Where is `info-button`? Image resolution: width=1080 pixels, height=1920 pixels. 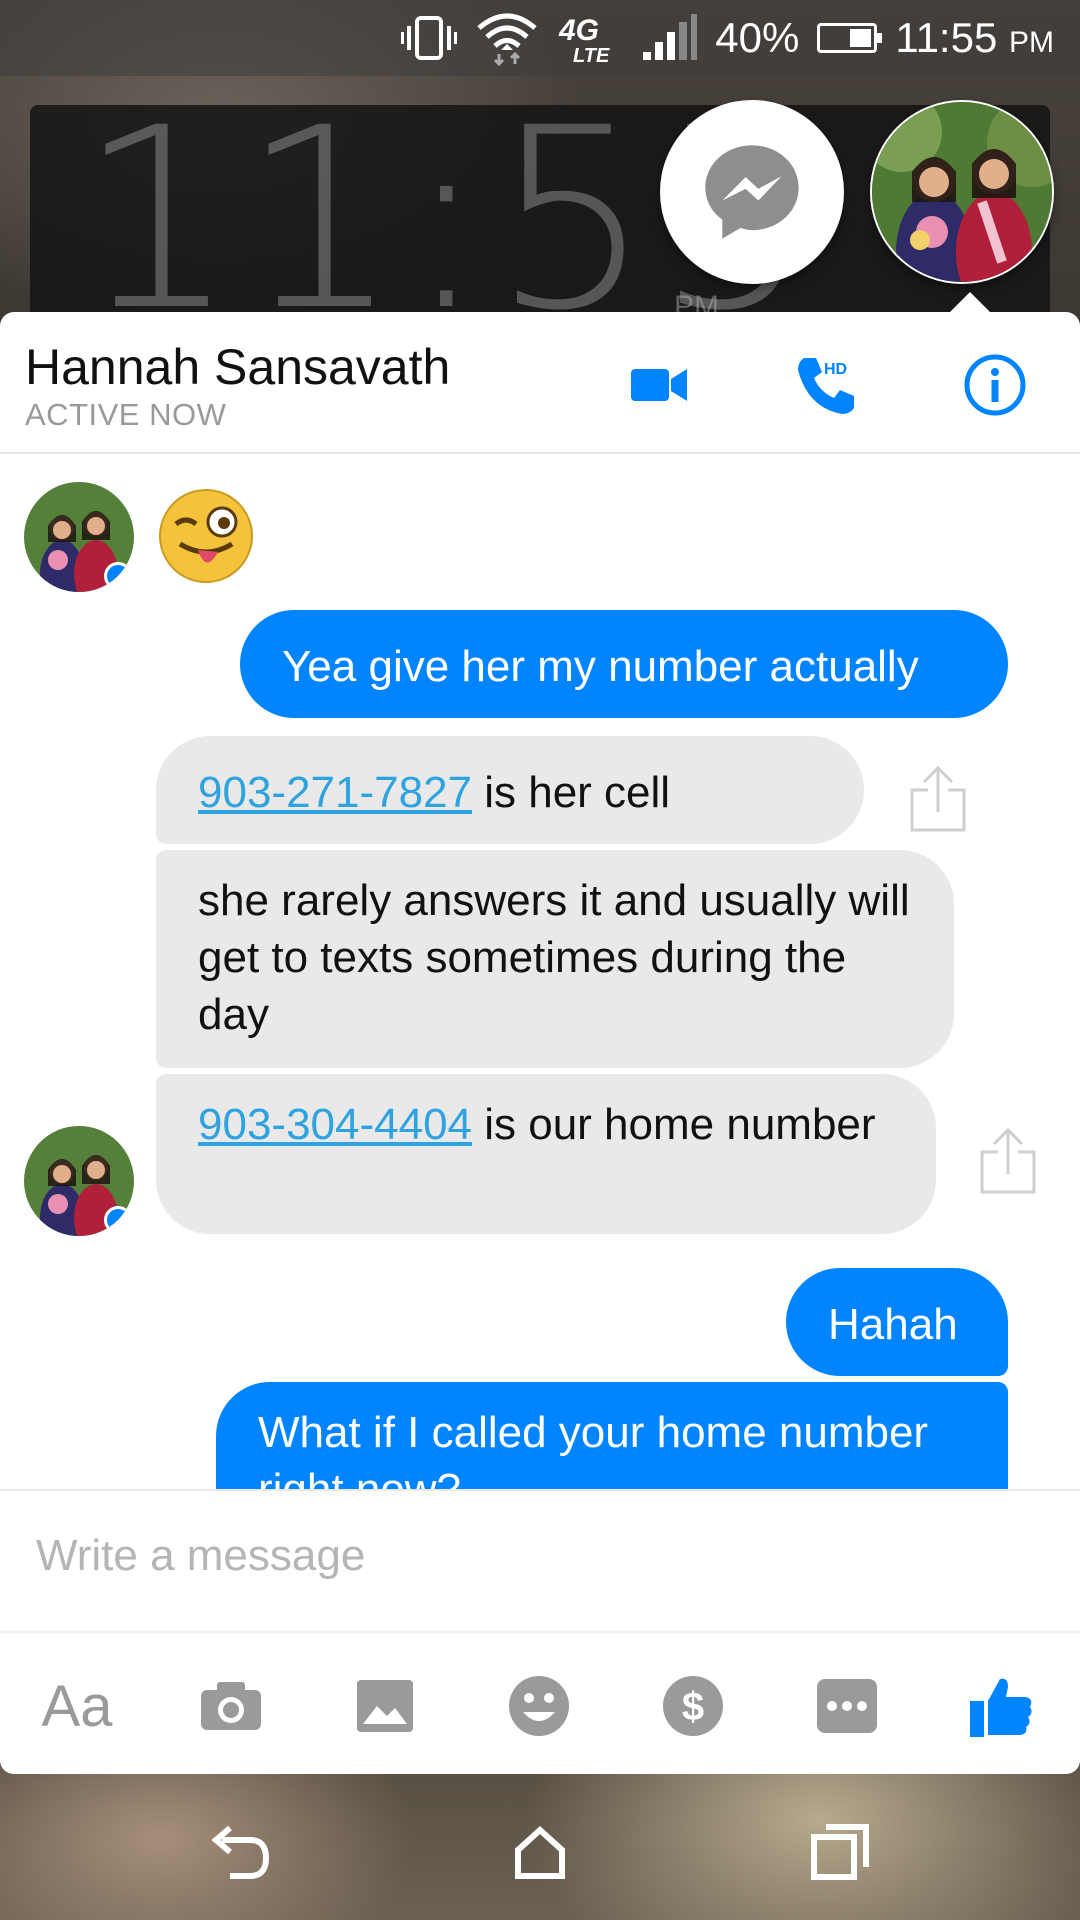
info-button is located at coordinates (995, 385).